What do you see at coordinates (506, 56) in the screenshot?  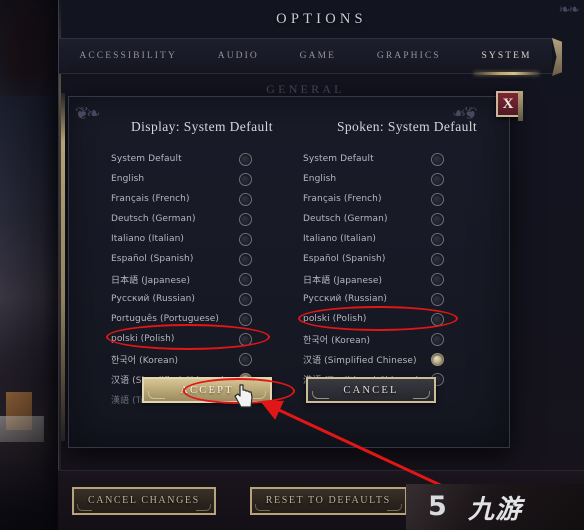 I see `tab-system: SYSTEM` at bounding box center [506, 56].